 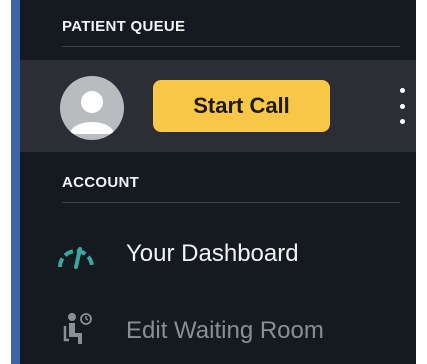 I want to click on account-header: ACCOUNT, so click(x=101, y=182).